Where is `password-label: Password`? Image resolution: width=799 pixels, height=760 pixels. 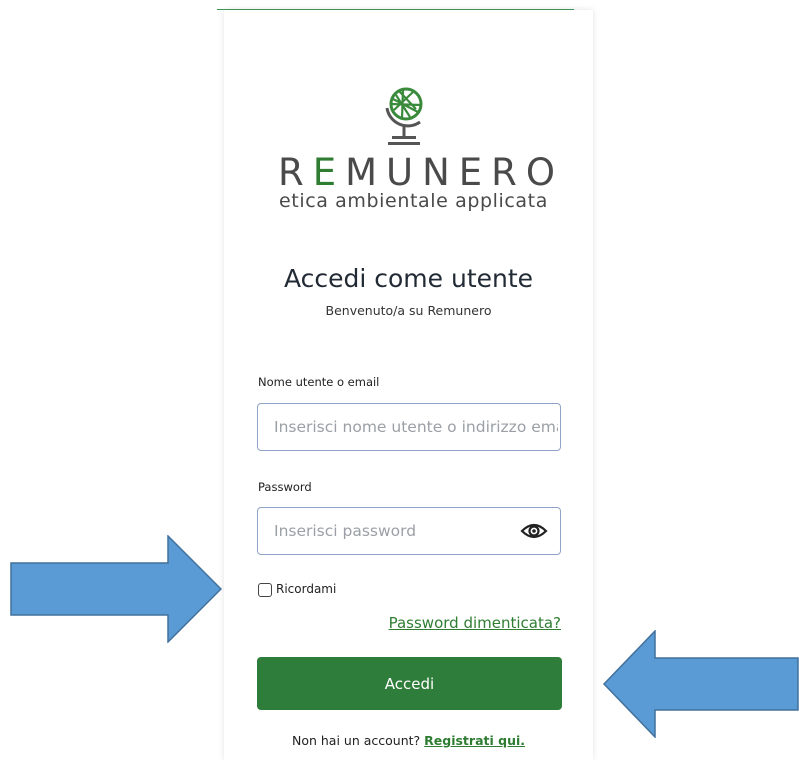 password-label: Password is located at coordinates (285, 487).